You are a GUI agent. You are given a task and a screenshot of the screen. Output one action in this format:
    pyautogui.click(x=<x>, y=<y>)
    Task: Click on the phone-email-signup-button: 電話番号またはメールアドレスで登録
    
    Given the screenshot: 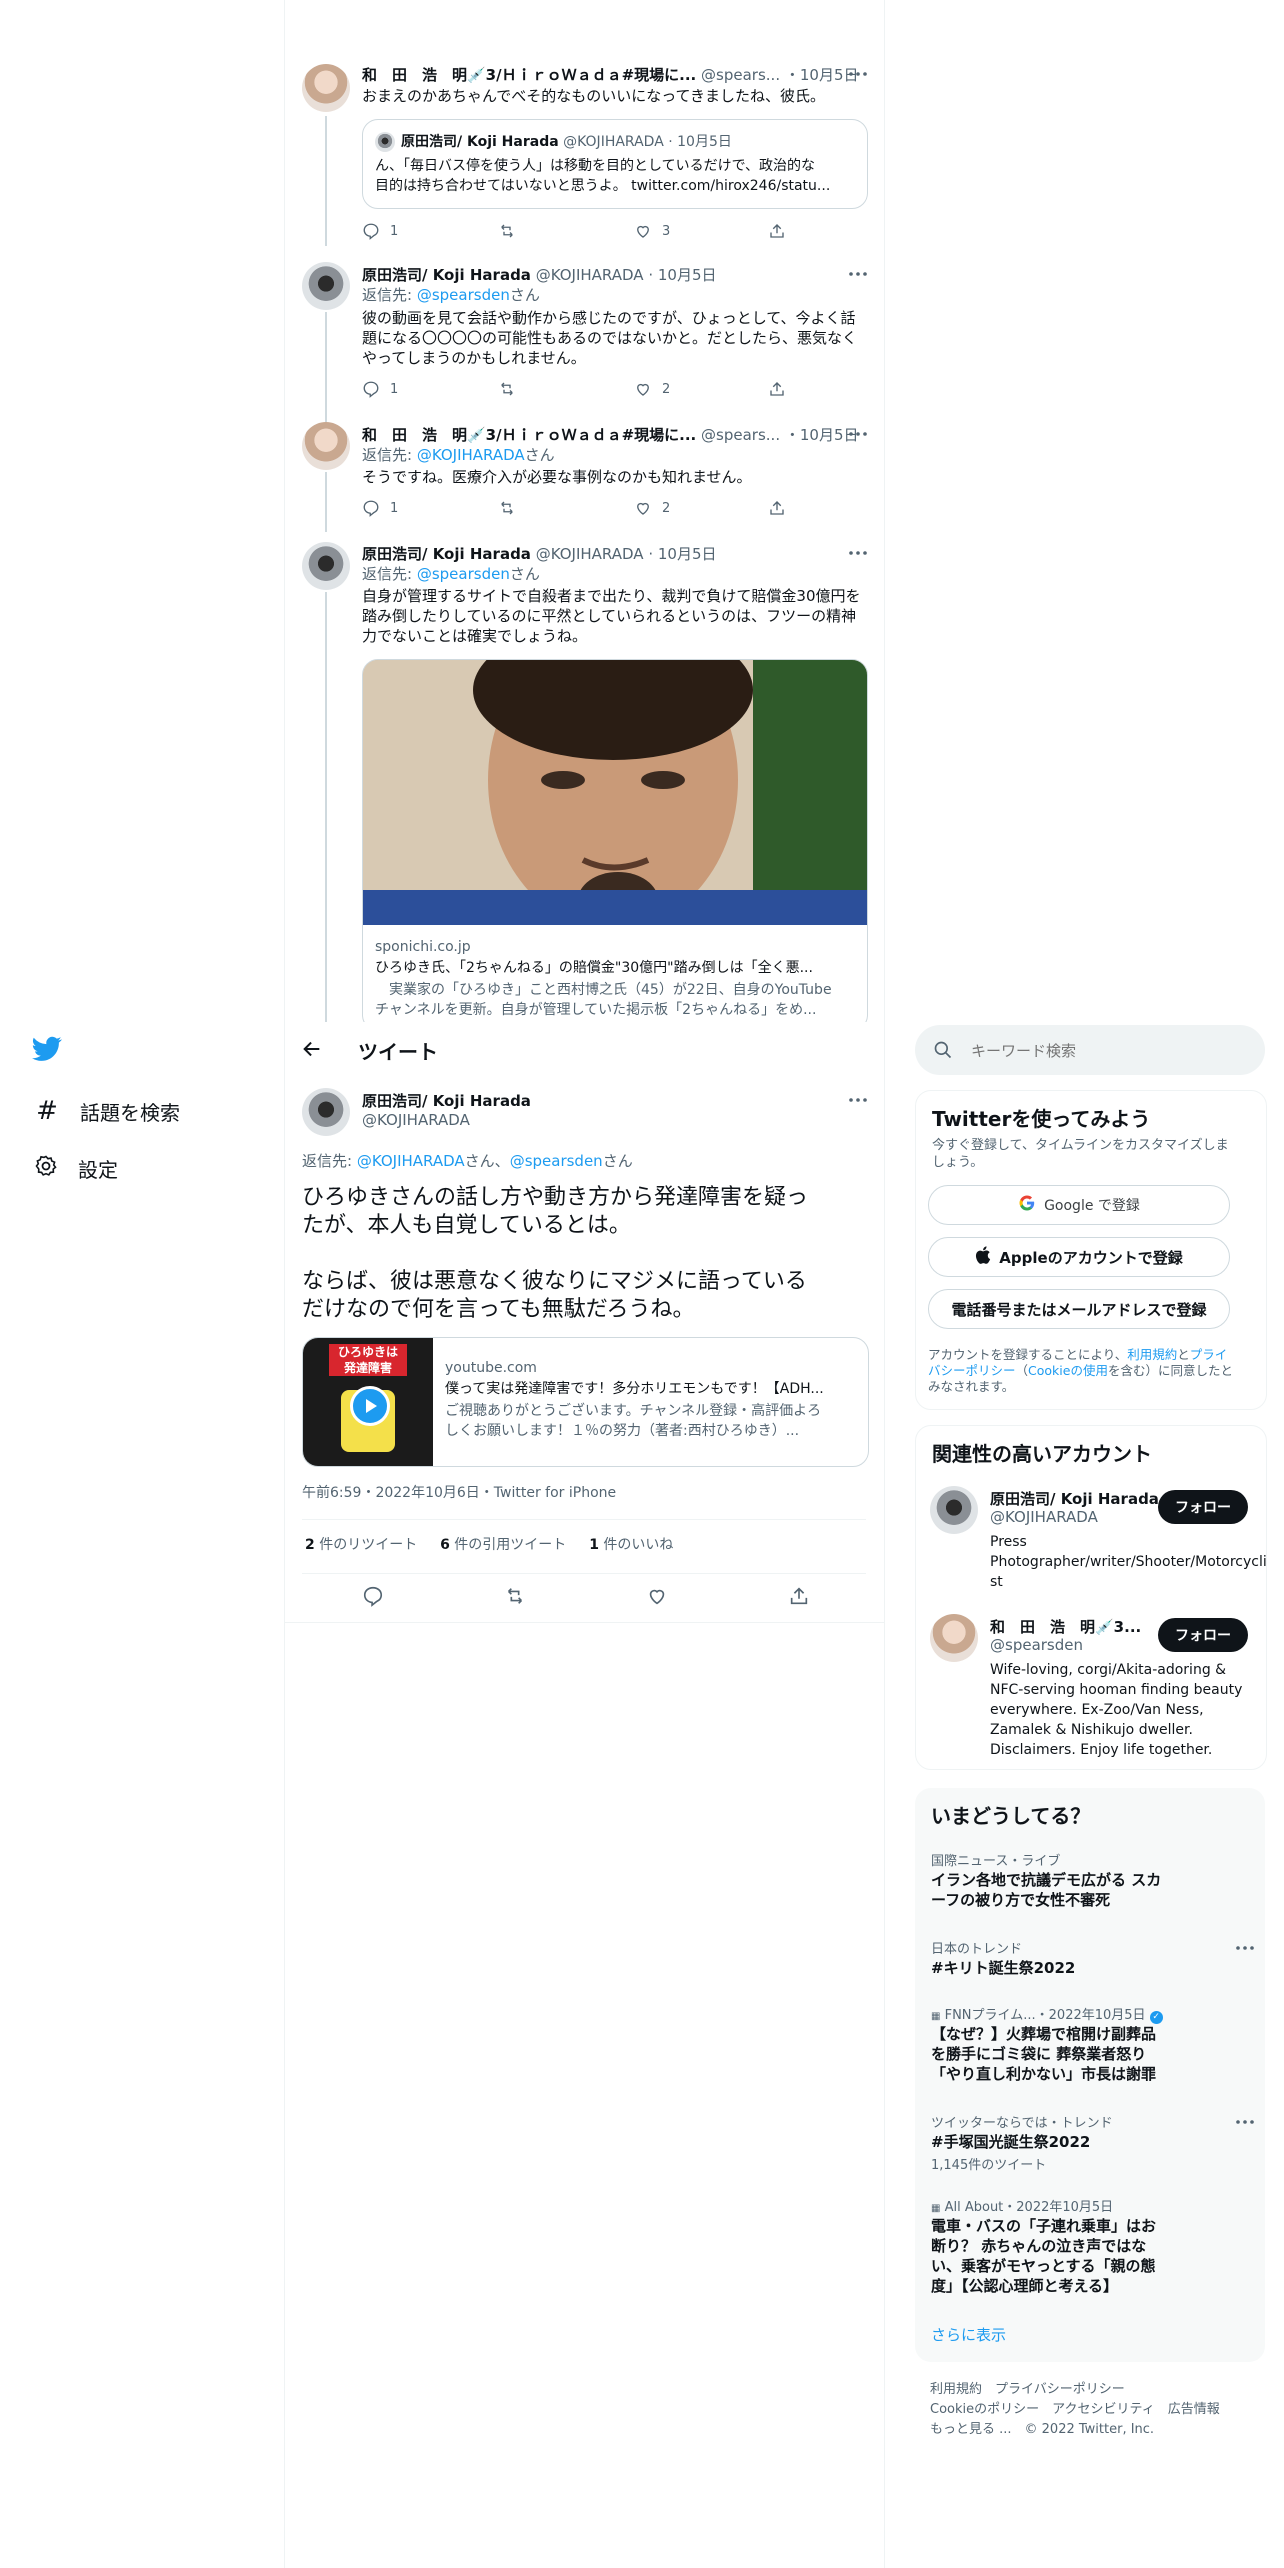 What is the action you would take?
    pyautogui.click(x=1079, y=1309)
    